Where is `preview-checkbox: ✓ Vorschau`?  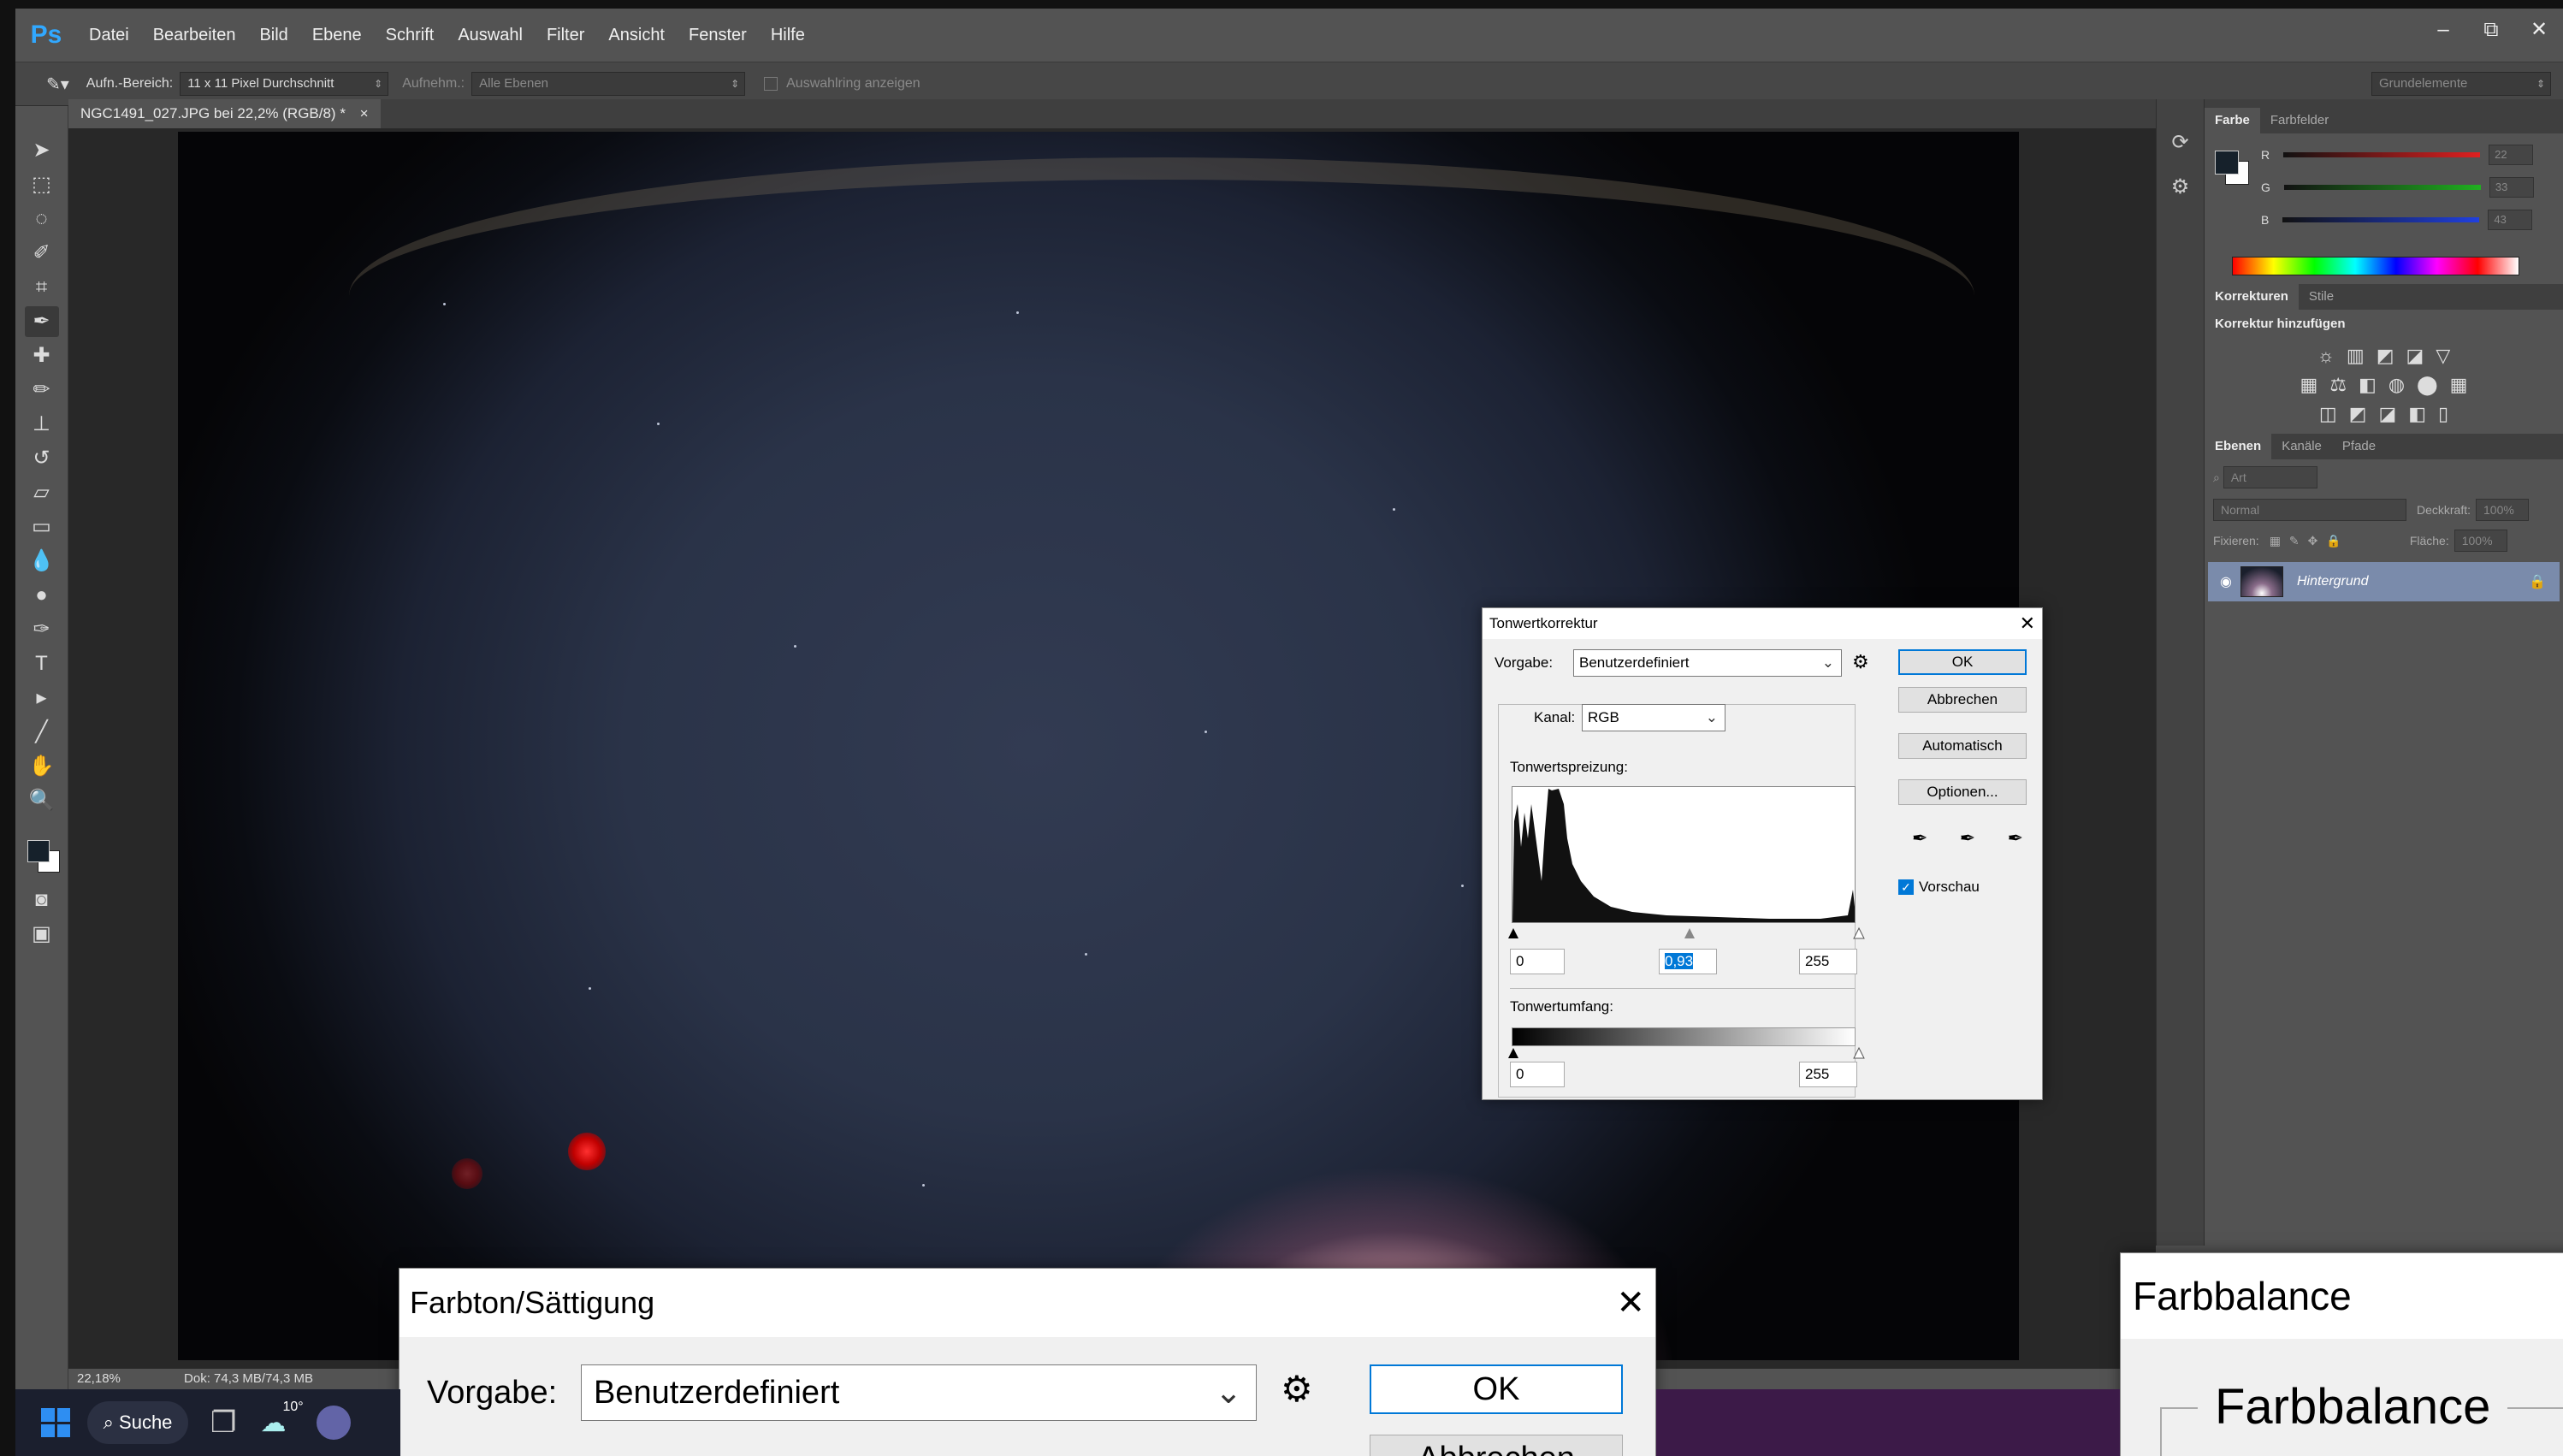
preview-checkbox: ✓ Vorschau is located at coordinates (1939, 887).